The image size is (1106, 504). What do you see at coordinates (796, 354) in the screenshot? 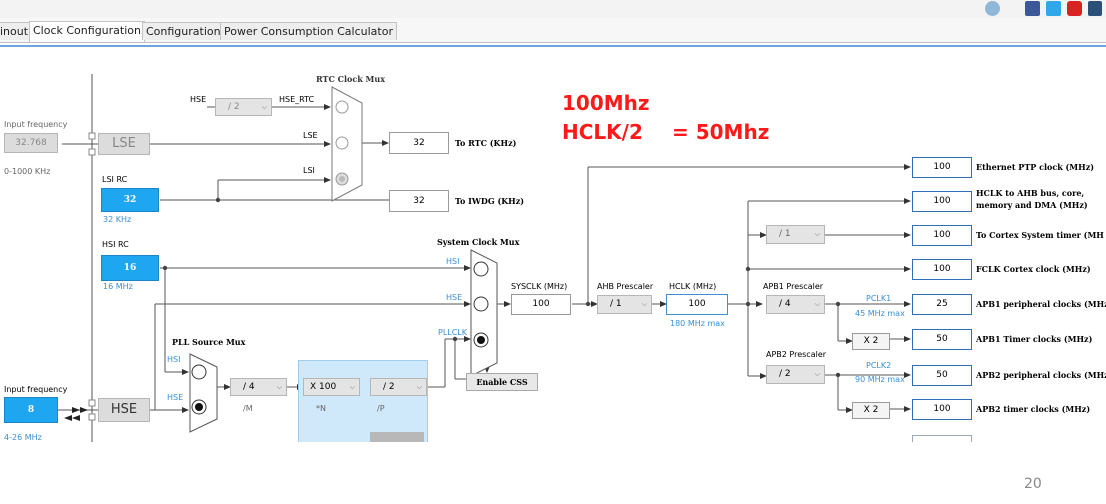
I see `apb2-prescaler-label: APB2 Prescaler` at bounding box center [796, 354].